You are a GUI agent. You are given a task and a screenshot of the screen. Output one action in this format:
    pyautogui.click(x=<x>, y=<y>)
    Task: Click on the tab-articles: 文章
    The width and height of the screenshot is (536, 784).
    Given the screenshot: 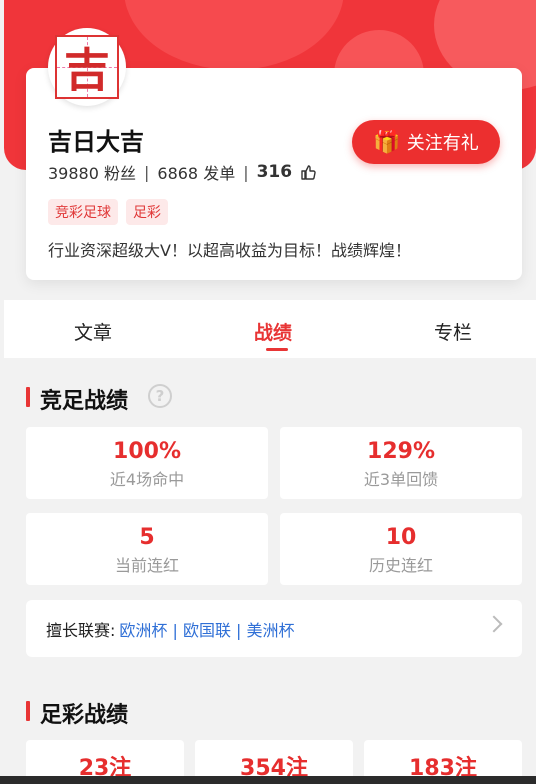 What is the action you would take?
    pyautogui.click(x=93, y=331)
    